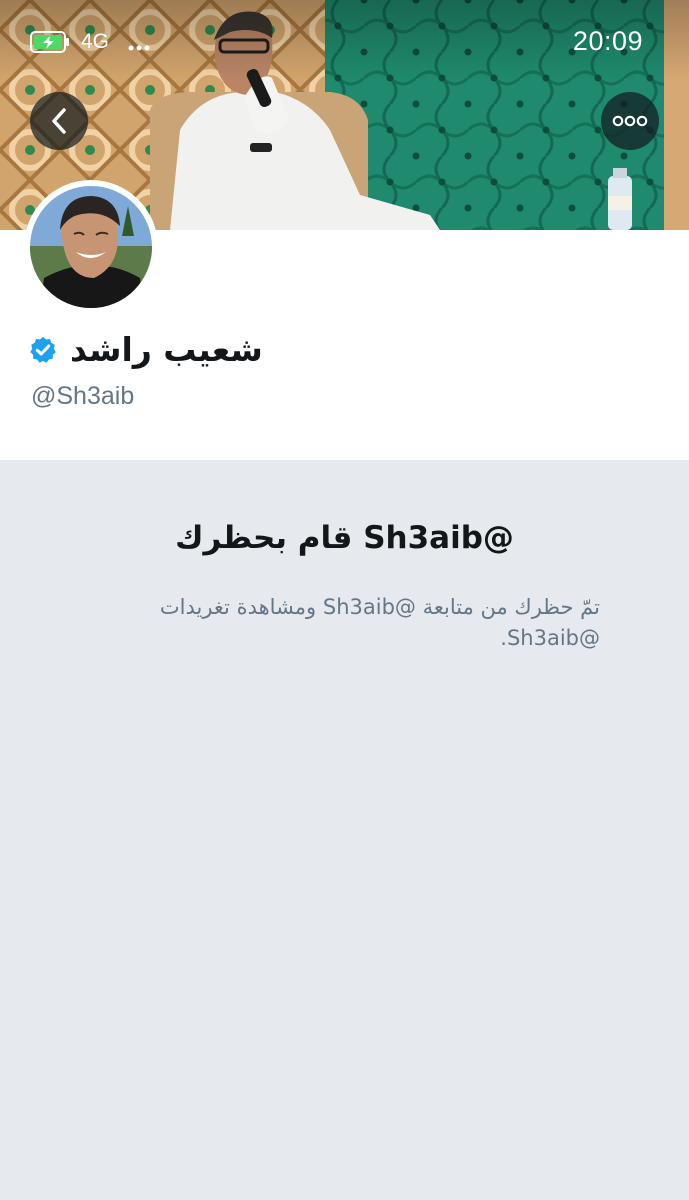  I want to click on status-bar: 4G 20:09, so click(344, 42).